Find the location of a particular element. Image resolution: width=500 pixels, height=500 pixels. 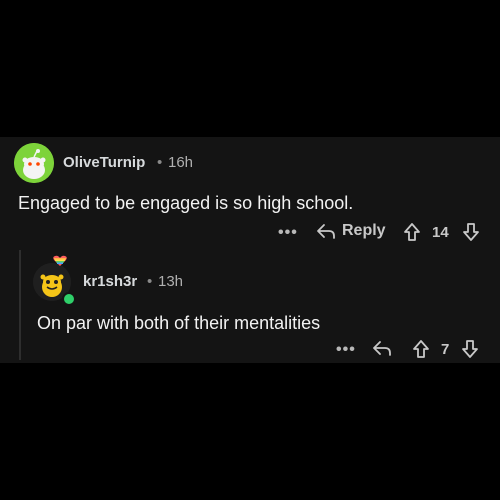

avatar is located at coordinates (34, 163).